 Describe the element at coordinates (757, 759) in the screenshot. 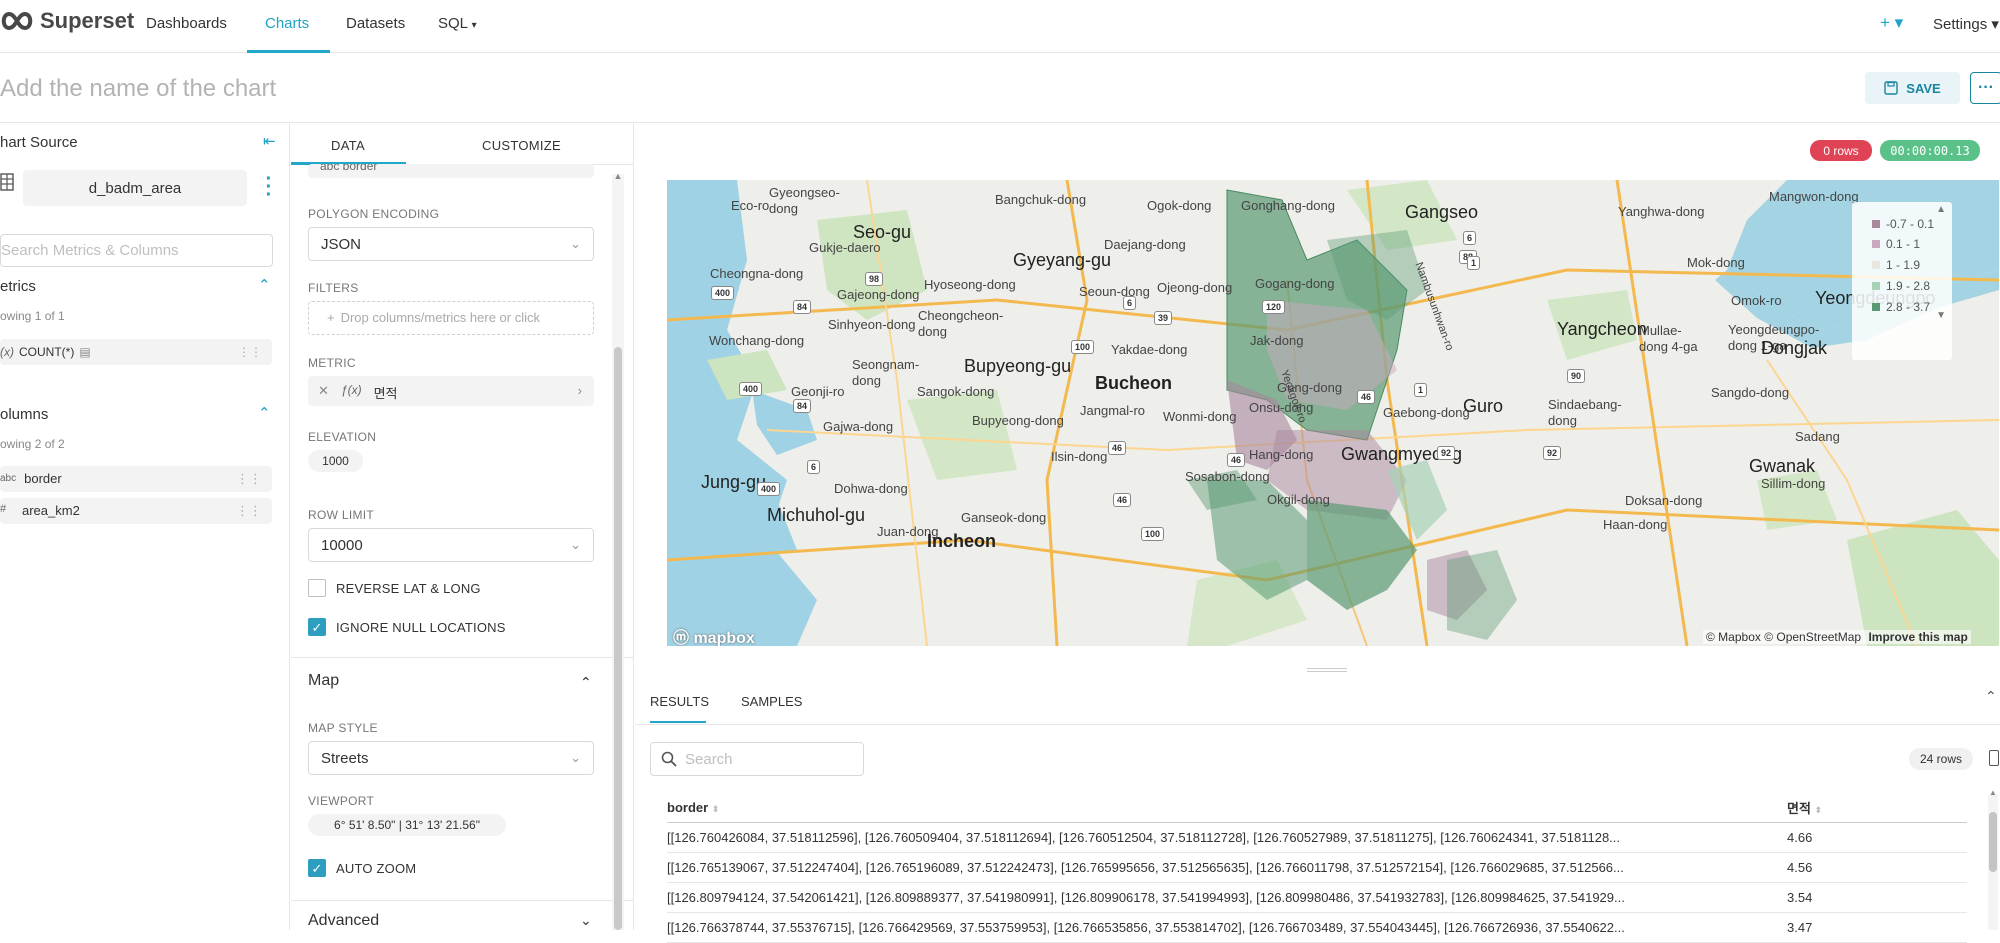

I see `results-search-input: Search` at that location.